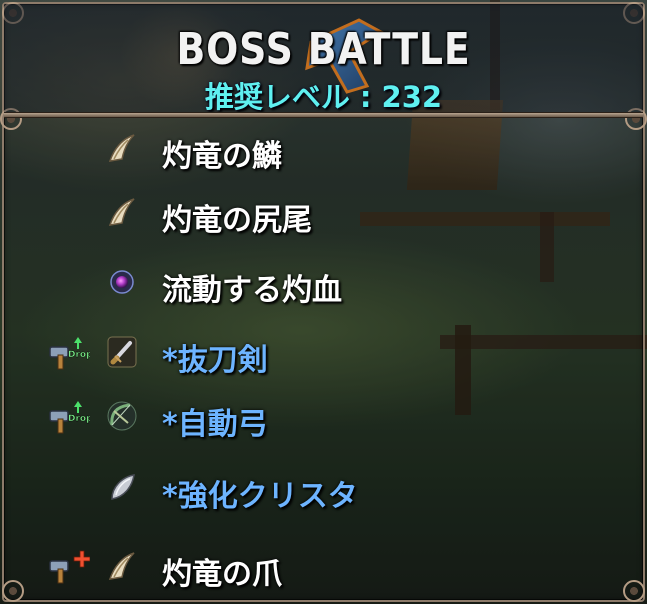 The image size is (647, 604). Describe the element at coordinates (323, 211) in the screenshot. I see `list-item: 灼竜の尻尾` at that location.